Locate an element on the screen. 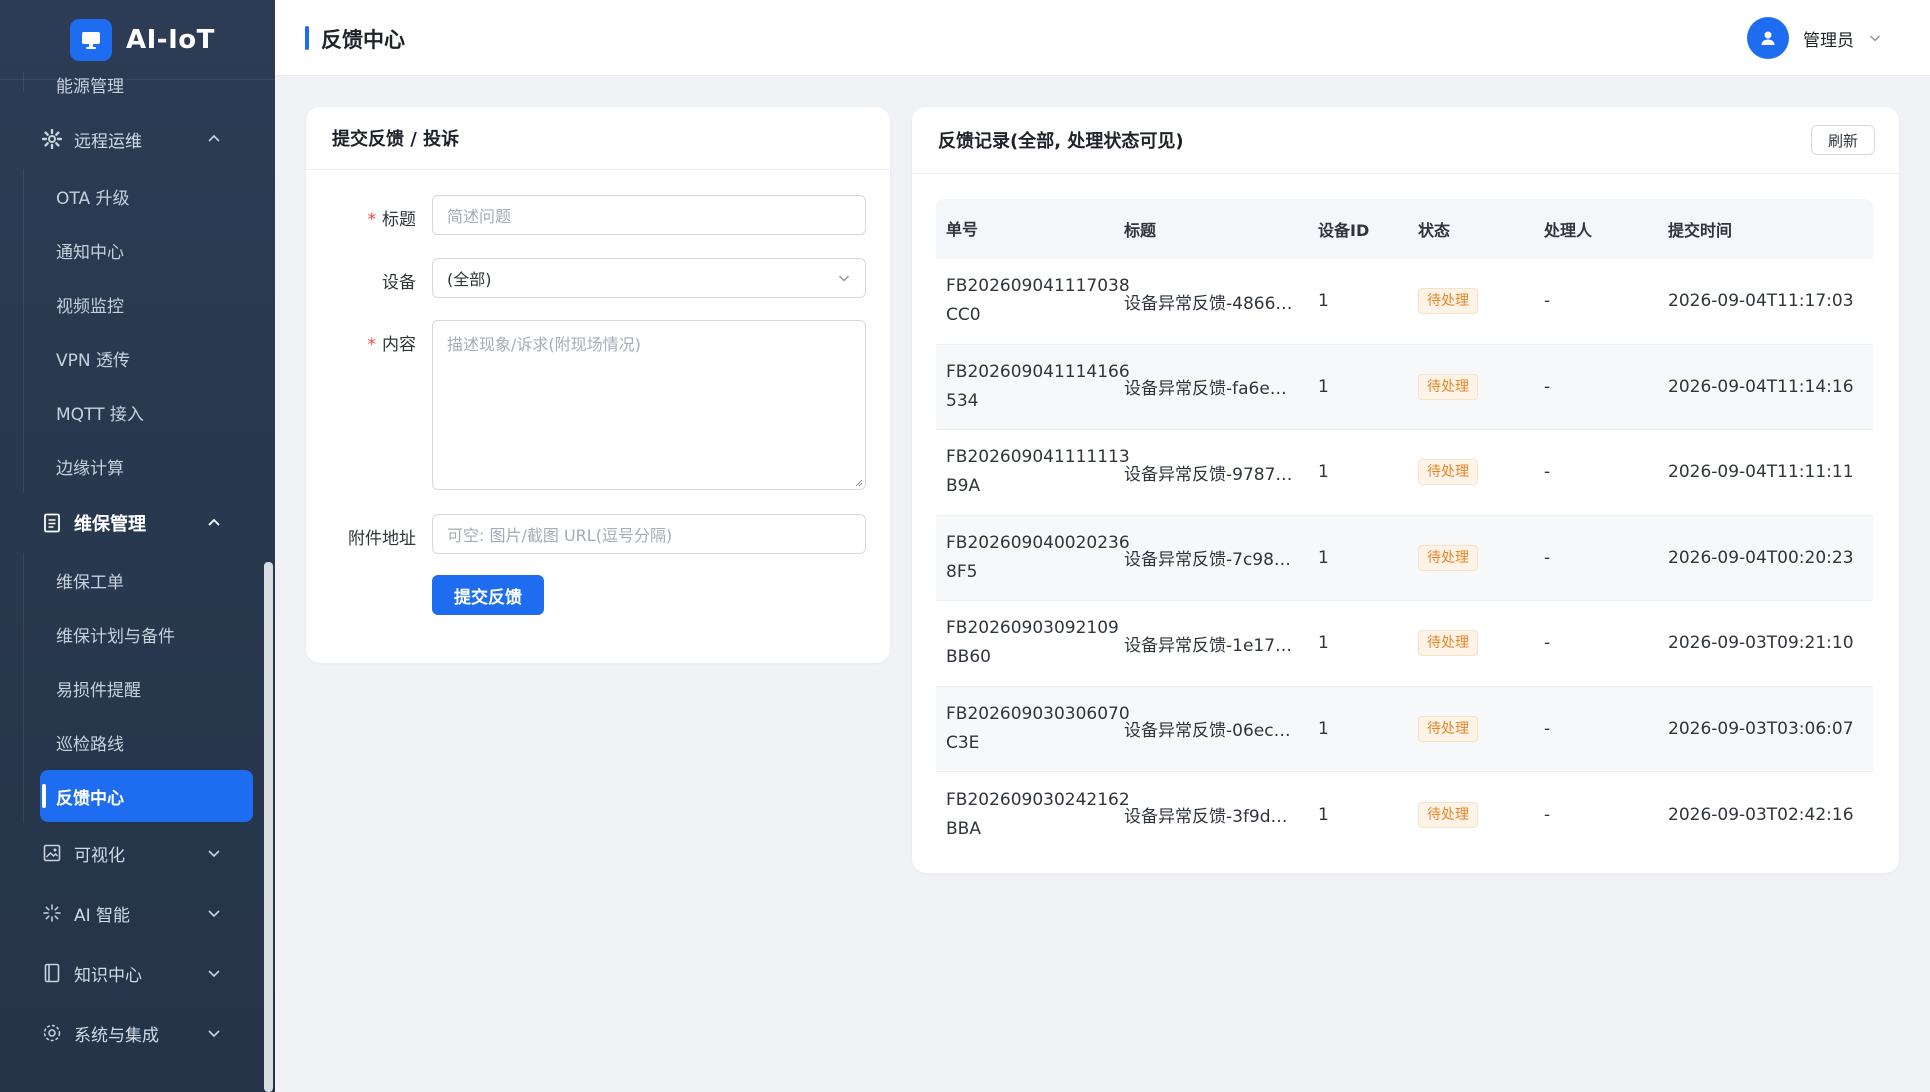 Image resolution: width=1930 pixels, height=1092 pixels. sidebar-group-label: 远程运维 is located at coordinates (108, 141).